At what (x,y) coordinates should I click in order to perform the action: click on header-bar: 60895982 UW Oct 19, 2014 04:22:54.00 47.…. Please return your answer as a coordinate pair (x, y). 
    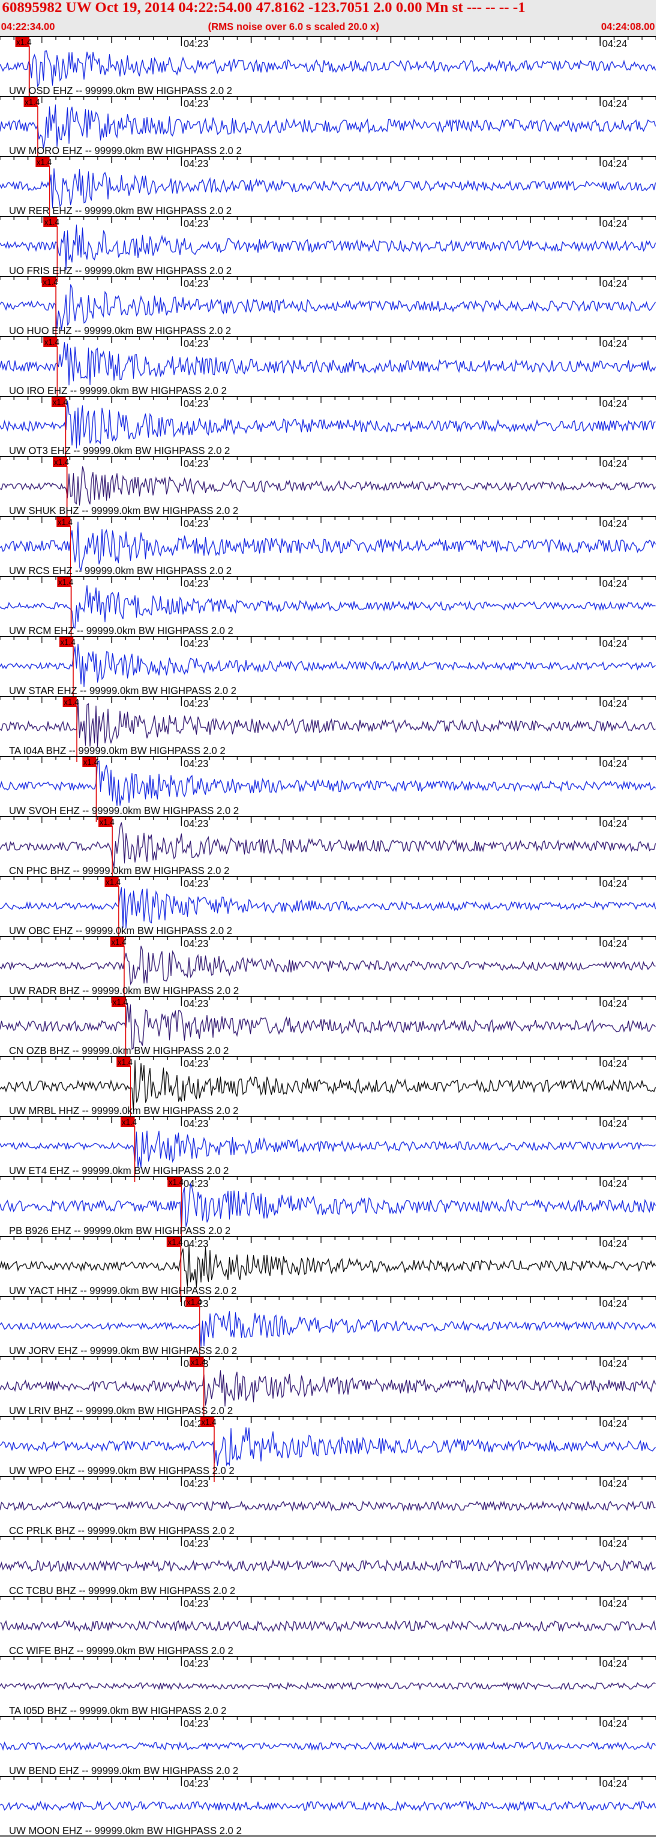
    Looking at the image, I should click on (328, 18).